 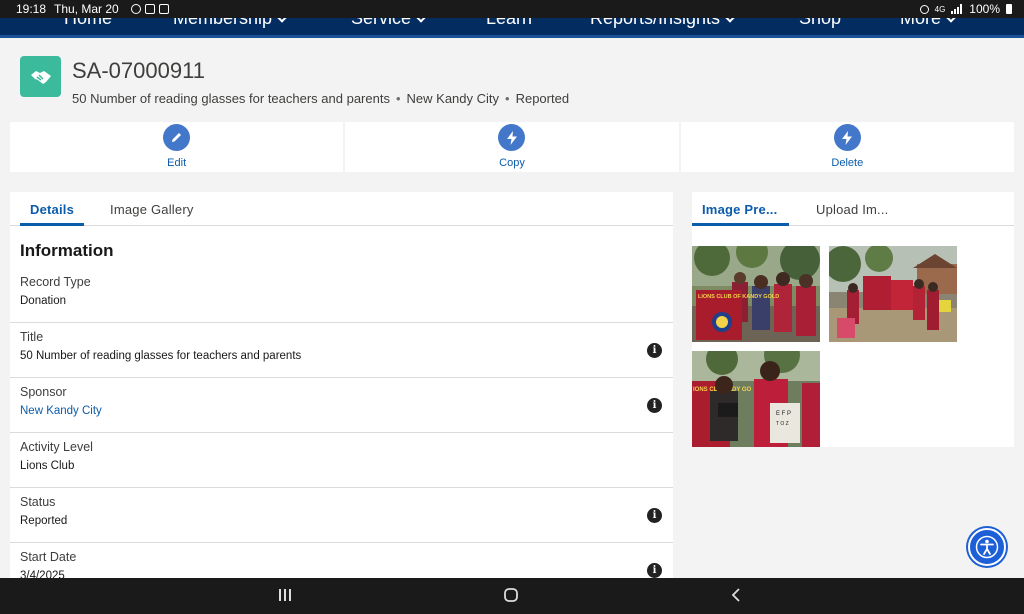 I want to click on details-tabs: Details Image Gallery, so click(x=341, y=209).